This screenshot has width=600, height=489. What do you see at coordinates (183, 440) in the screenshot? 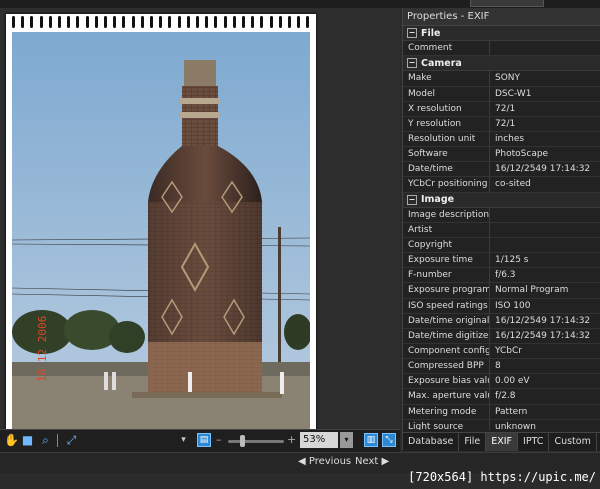
I see `chevron-down-icon: ▾` at bounding box center [183, 440].